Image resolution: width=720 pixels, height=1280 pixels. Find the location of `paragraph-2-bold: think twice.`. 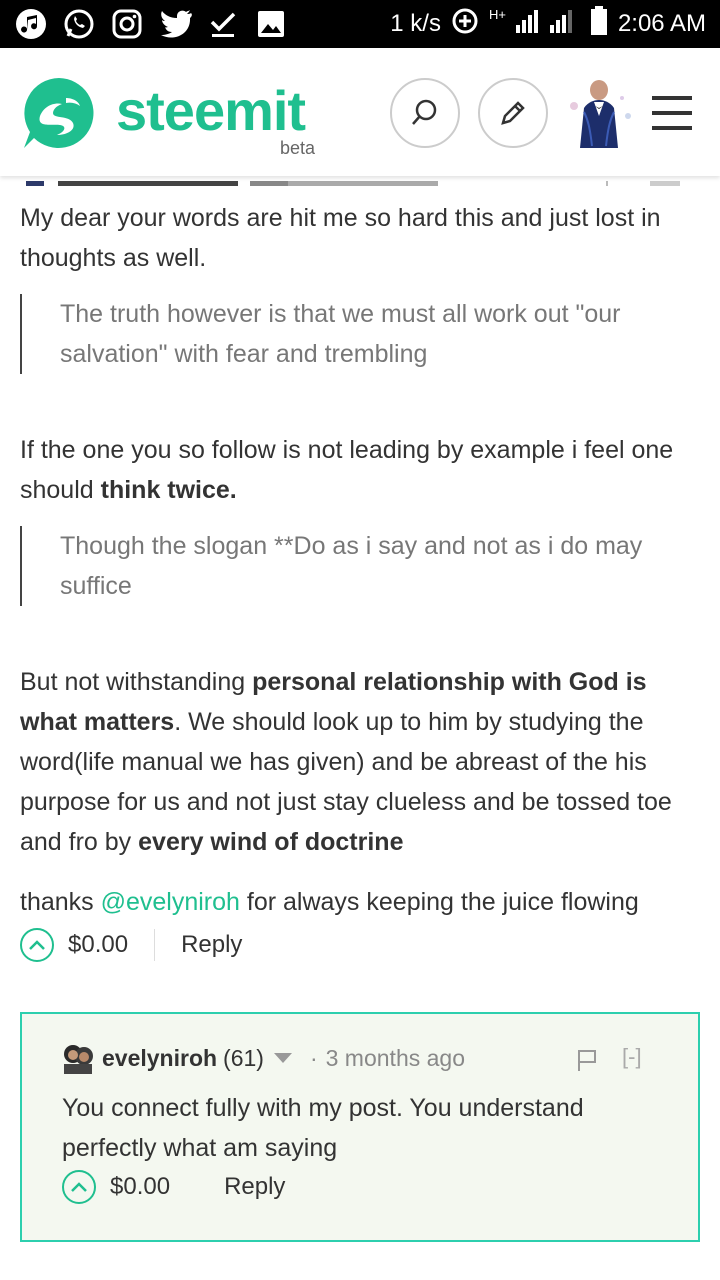

paragraph-2-bold: think twice. is located at coordinates (168, 490).